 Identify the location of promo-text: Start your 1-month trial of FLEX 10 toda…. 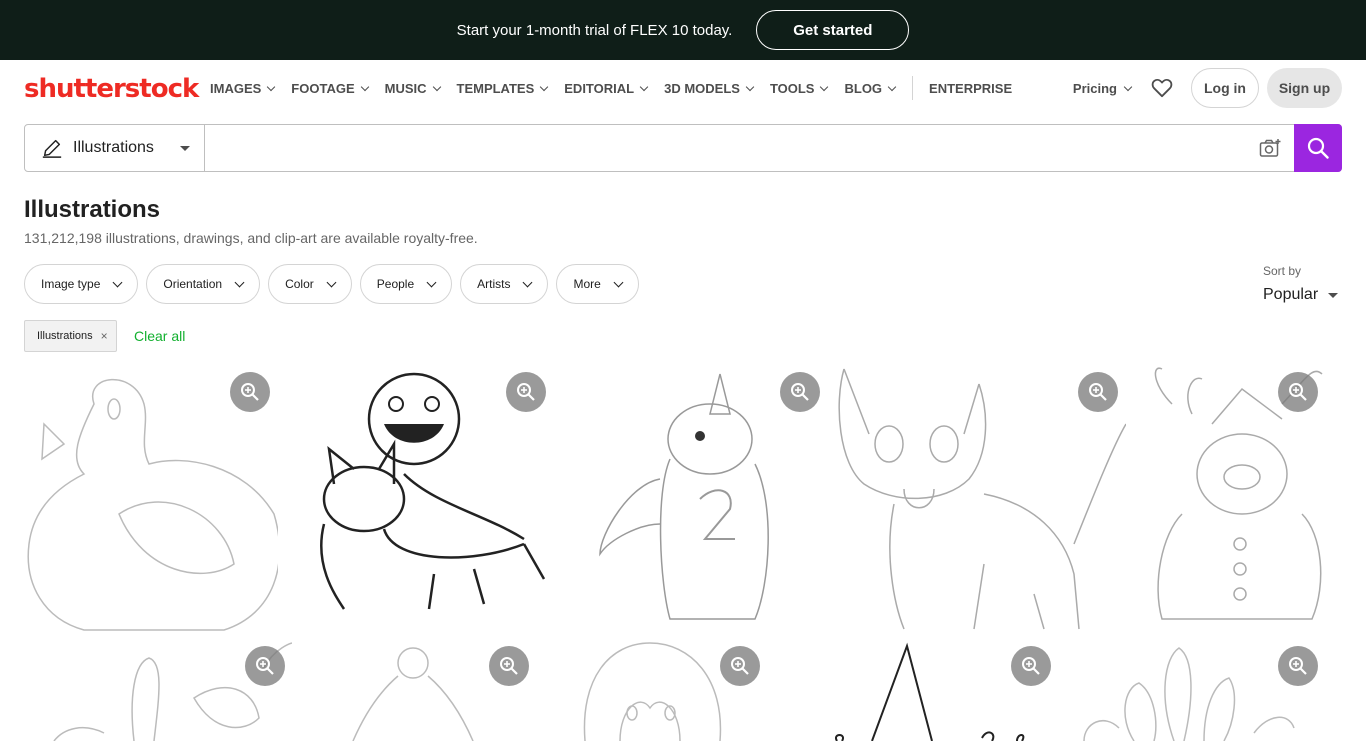
(594, 30).